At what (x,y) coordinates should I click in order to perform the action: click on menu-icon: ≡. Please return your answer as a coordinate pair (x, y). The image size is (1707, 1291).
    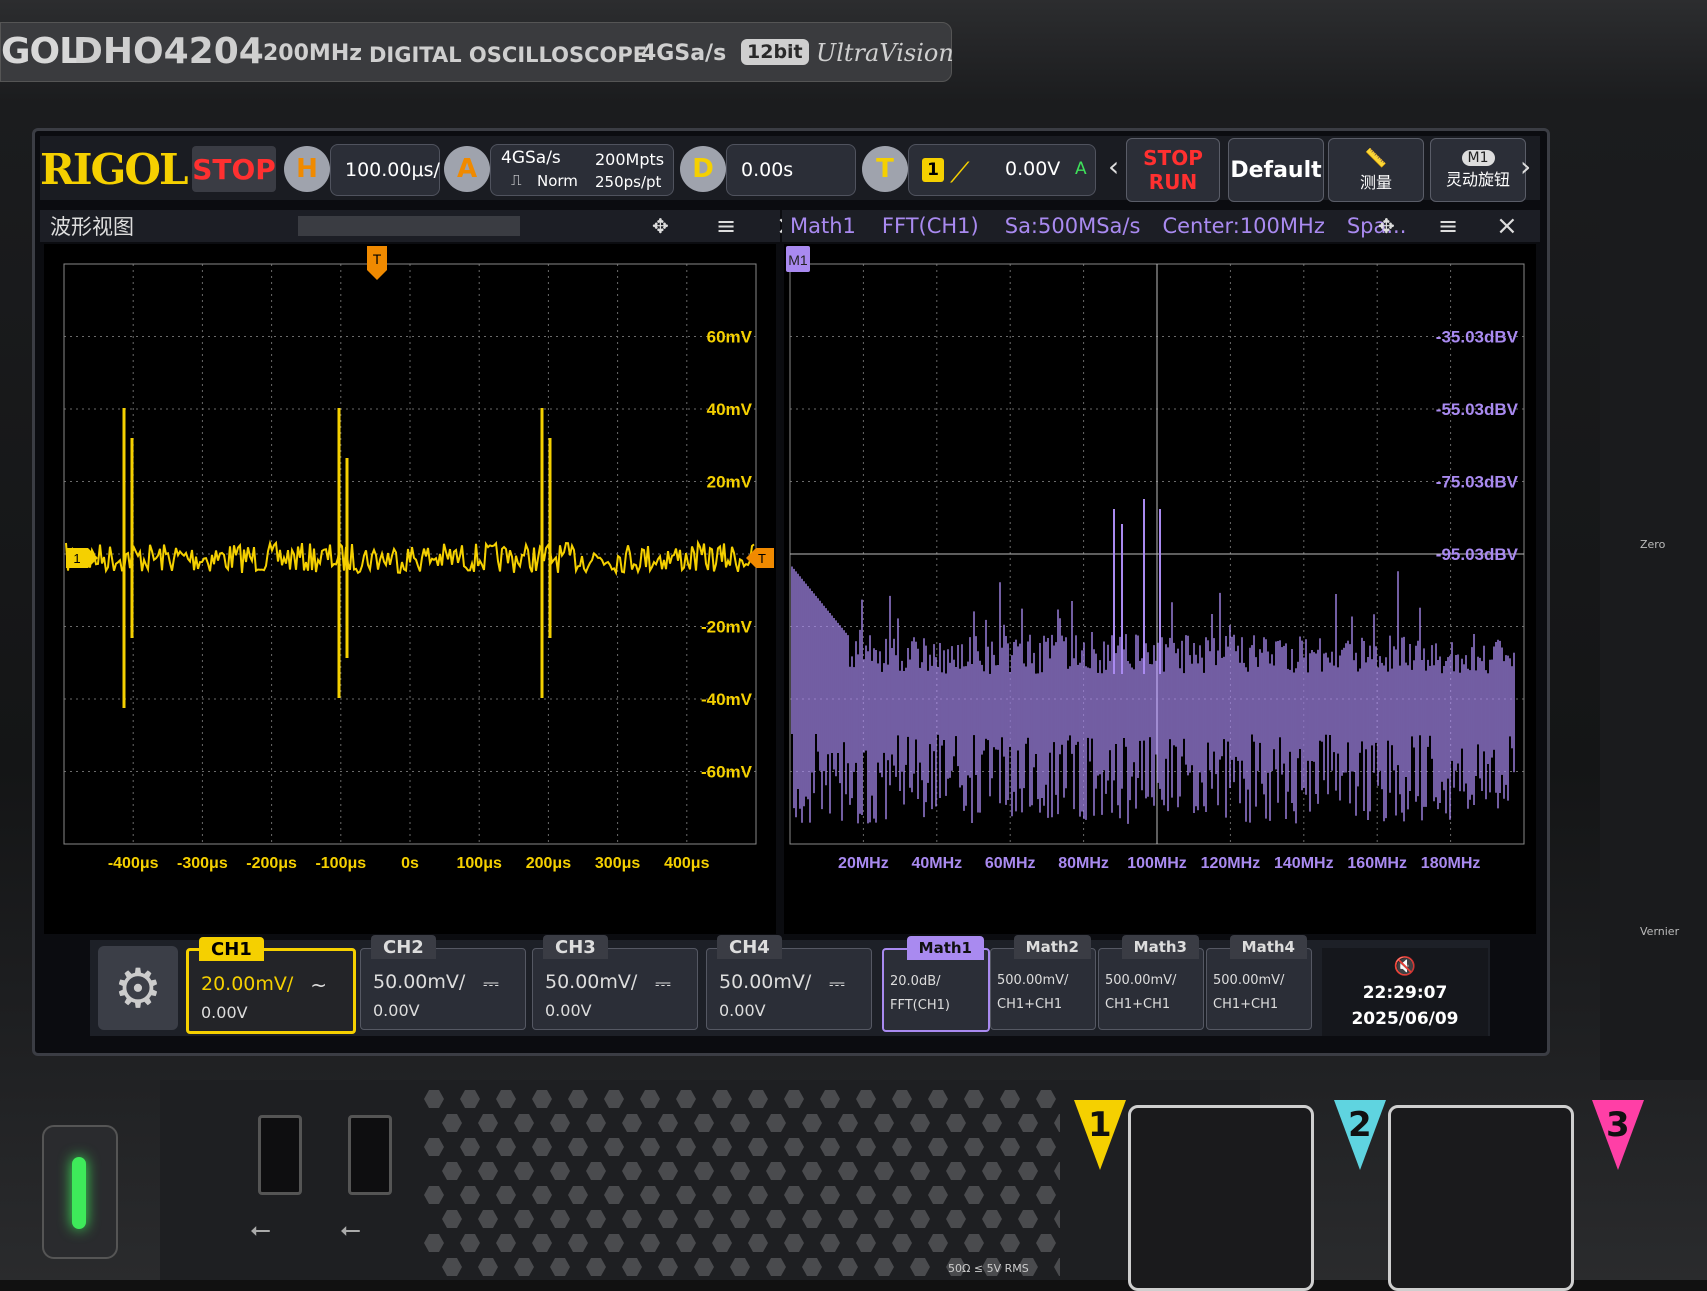
    Looking at the image, I should click on (726, 226).